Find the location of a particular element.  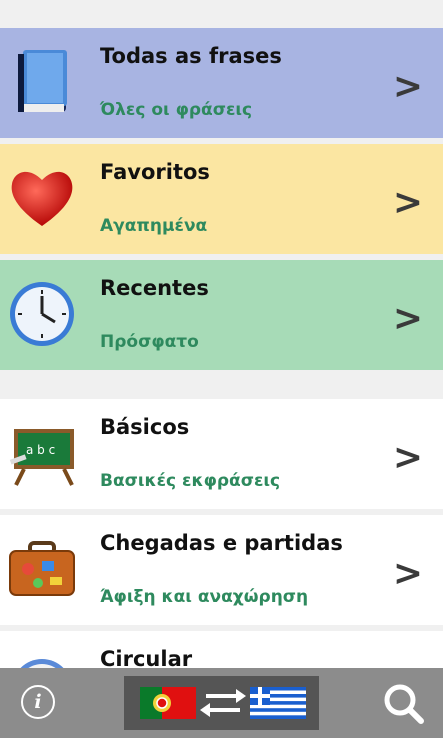

category-row-basics: a b c Básicos Βασικές εκφράσεις > is located at coordinates (221, 454).